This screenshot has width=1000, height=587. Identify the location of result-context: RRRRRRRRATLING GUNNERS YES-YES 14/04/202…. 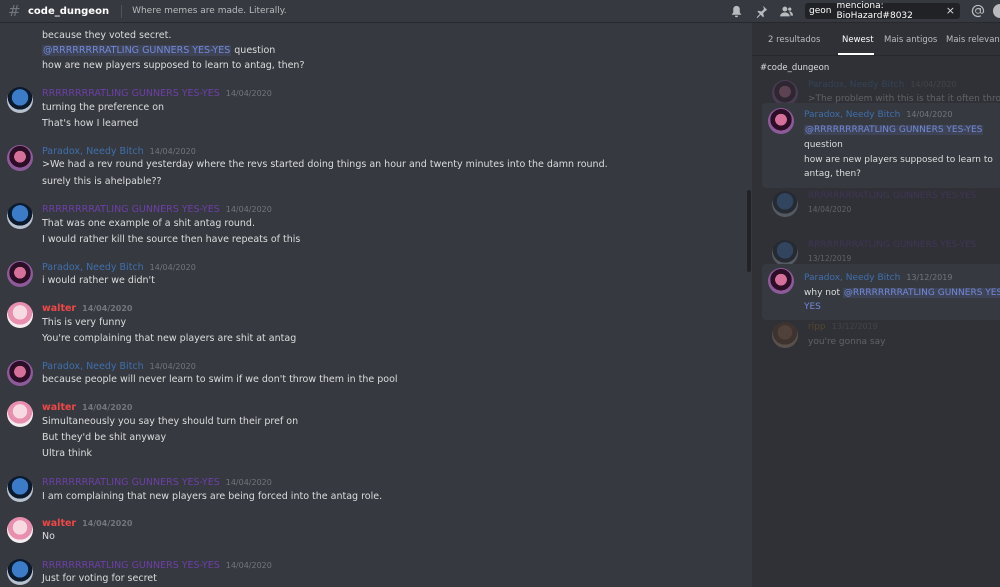
(883, 203).